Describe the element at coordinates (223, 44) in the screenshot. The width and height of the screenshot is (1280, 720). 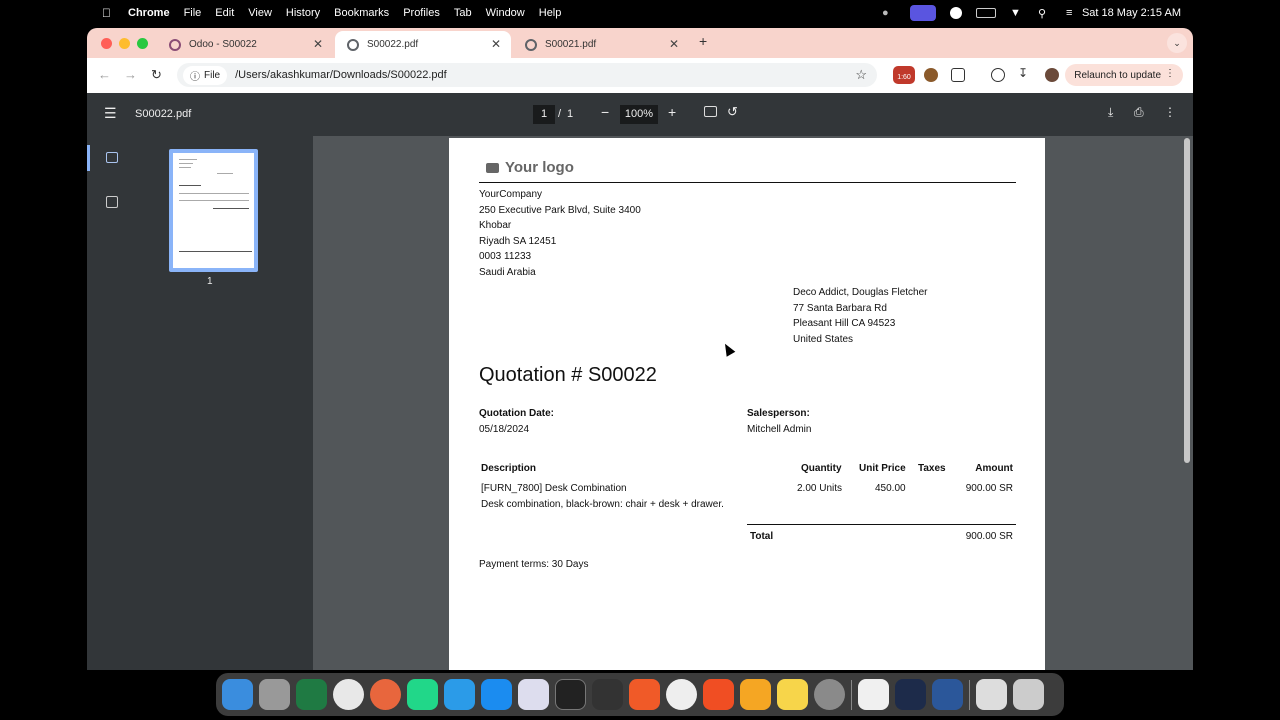
I see `tab-title: Odoo - S00022` at that location.